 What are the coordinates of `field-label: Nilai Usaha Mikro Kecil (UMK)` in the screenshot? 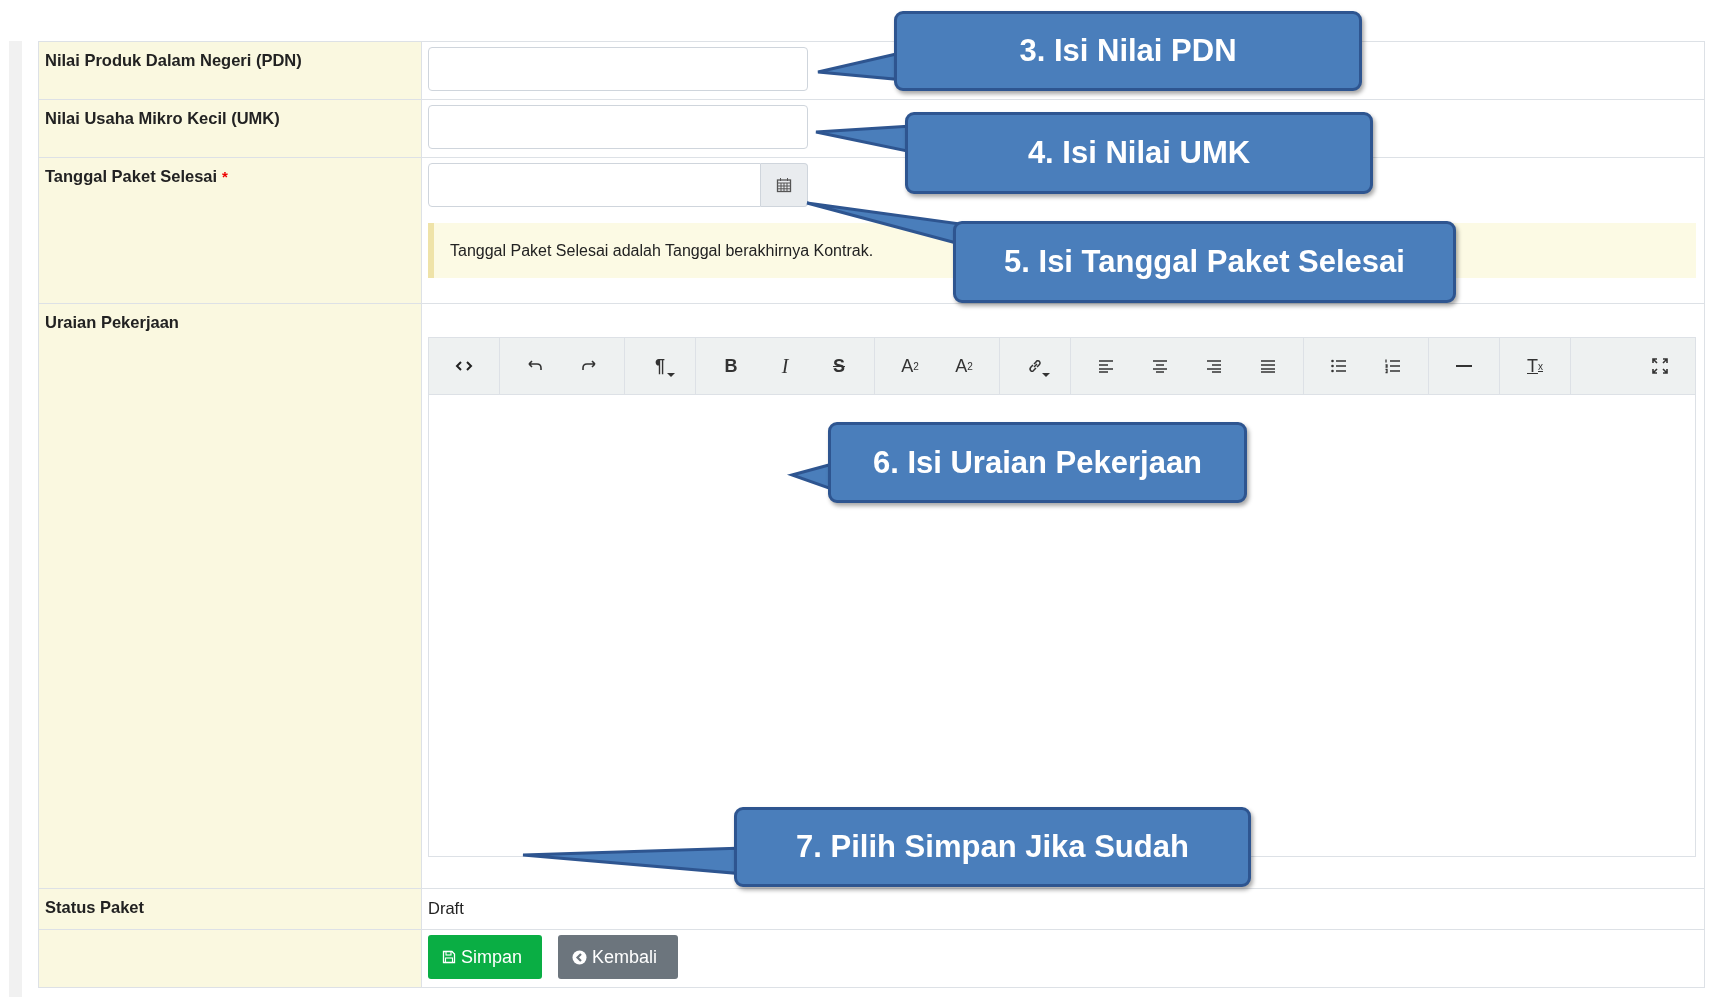 It's located at (162, 118).